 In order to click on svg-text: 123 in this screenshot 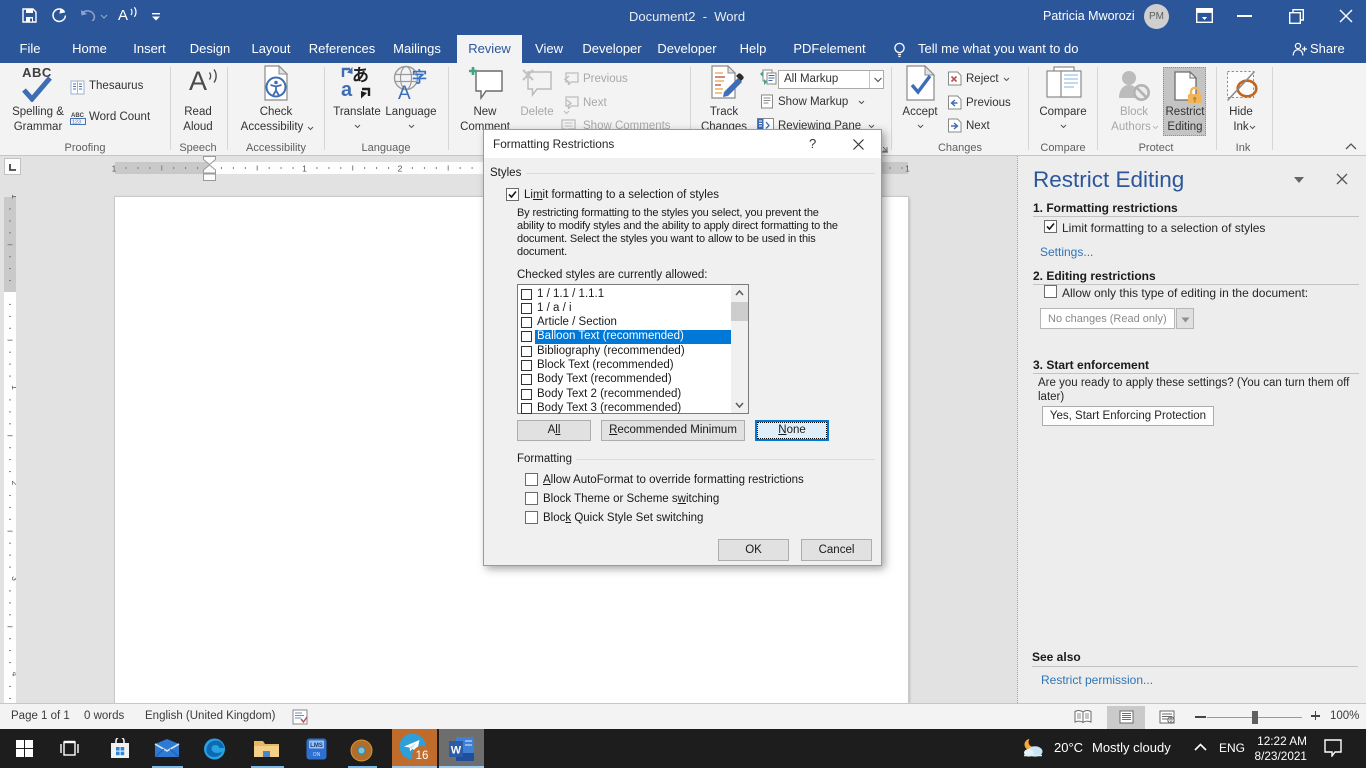, I will do `click(76, 122)`.